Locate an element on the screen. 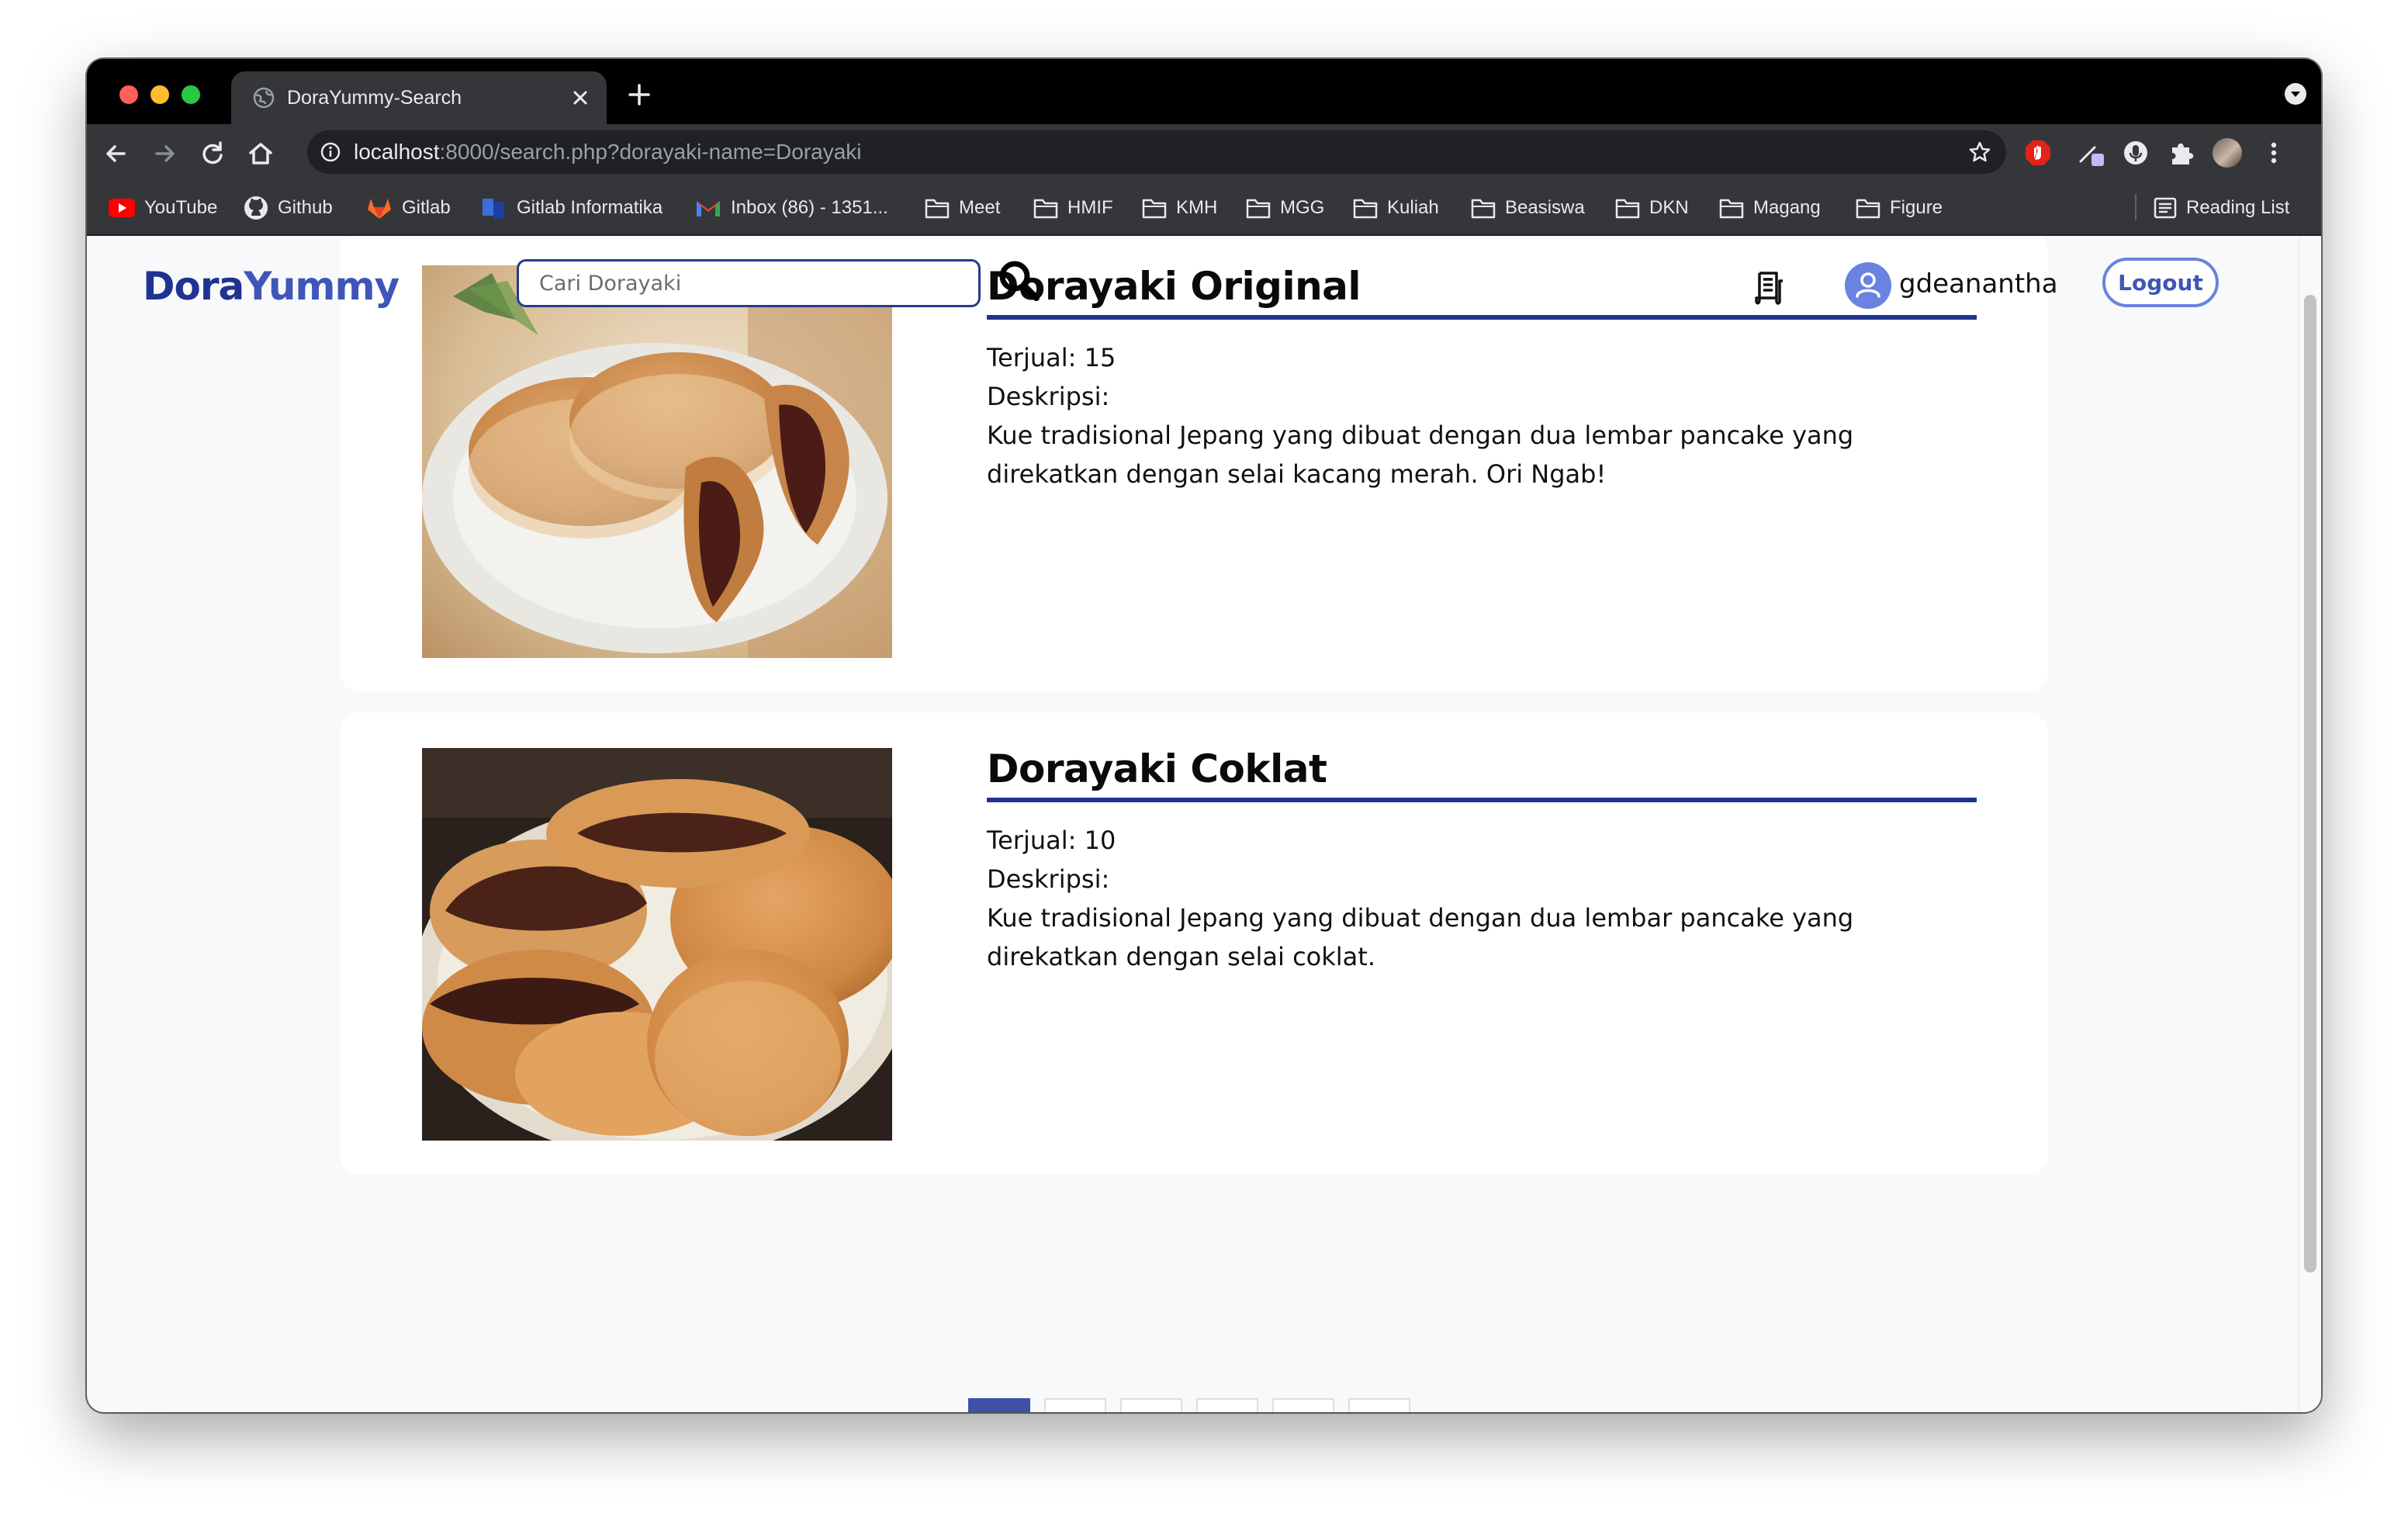  reading-list-label: Reading List is located at coordinates (2238, 207).